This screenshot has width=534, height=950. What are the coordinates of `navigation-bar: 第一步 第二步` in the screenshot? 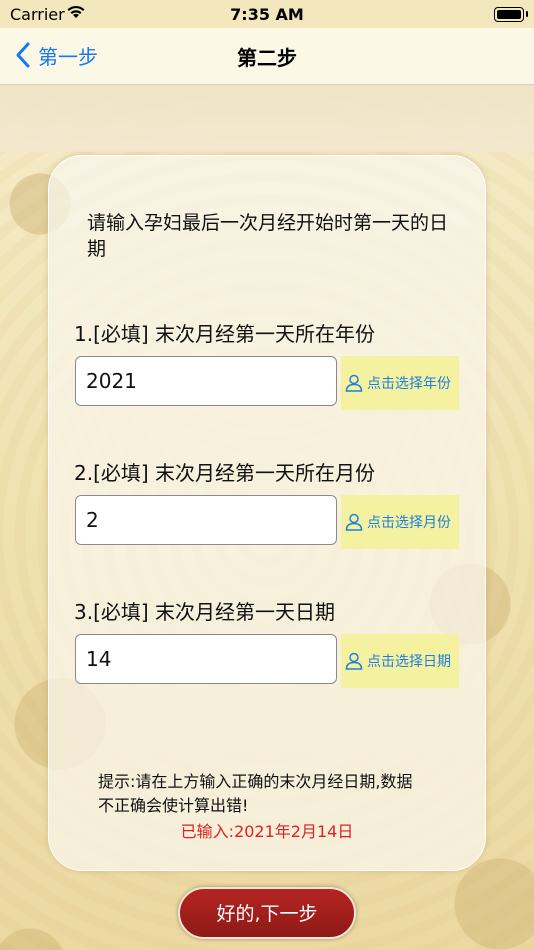 It's located at (267, 56).